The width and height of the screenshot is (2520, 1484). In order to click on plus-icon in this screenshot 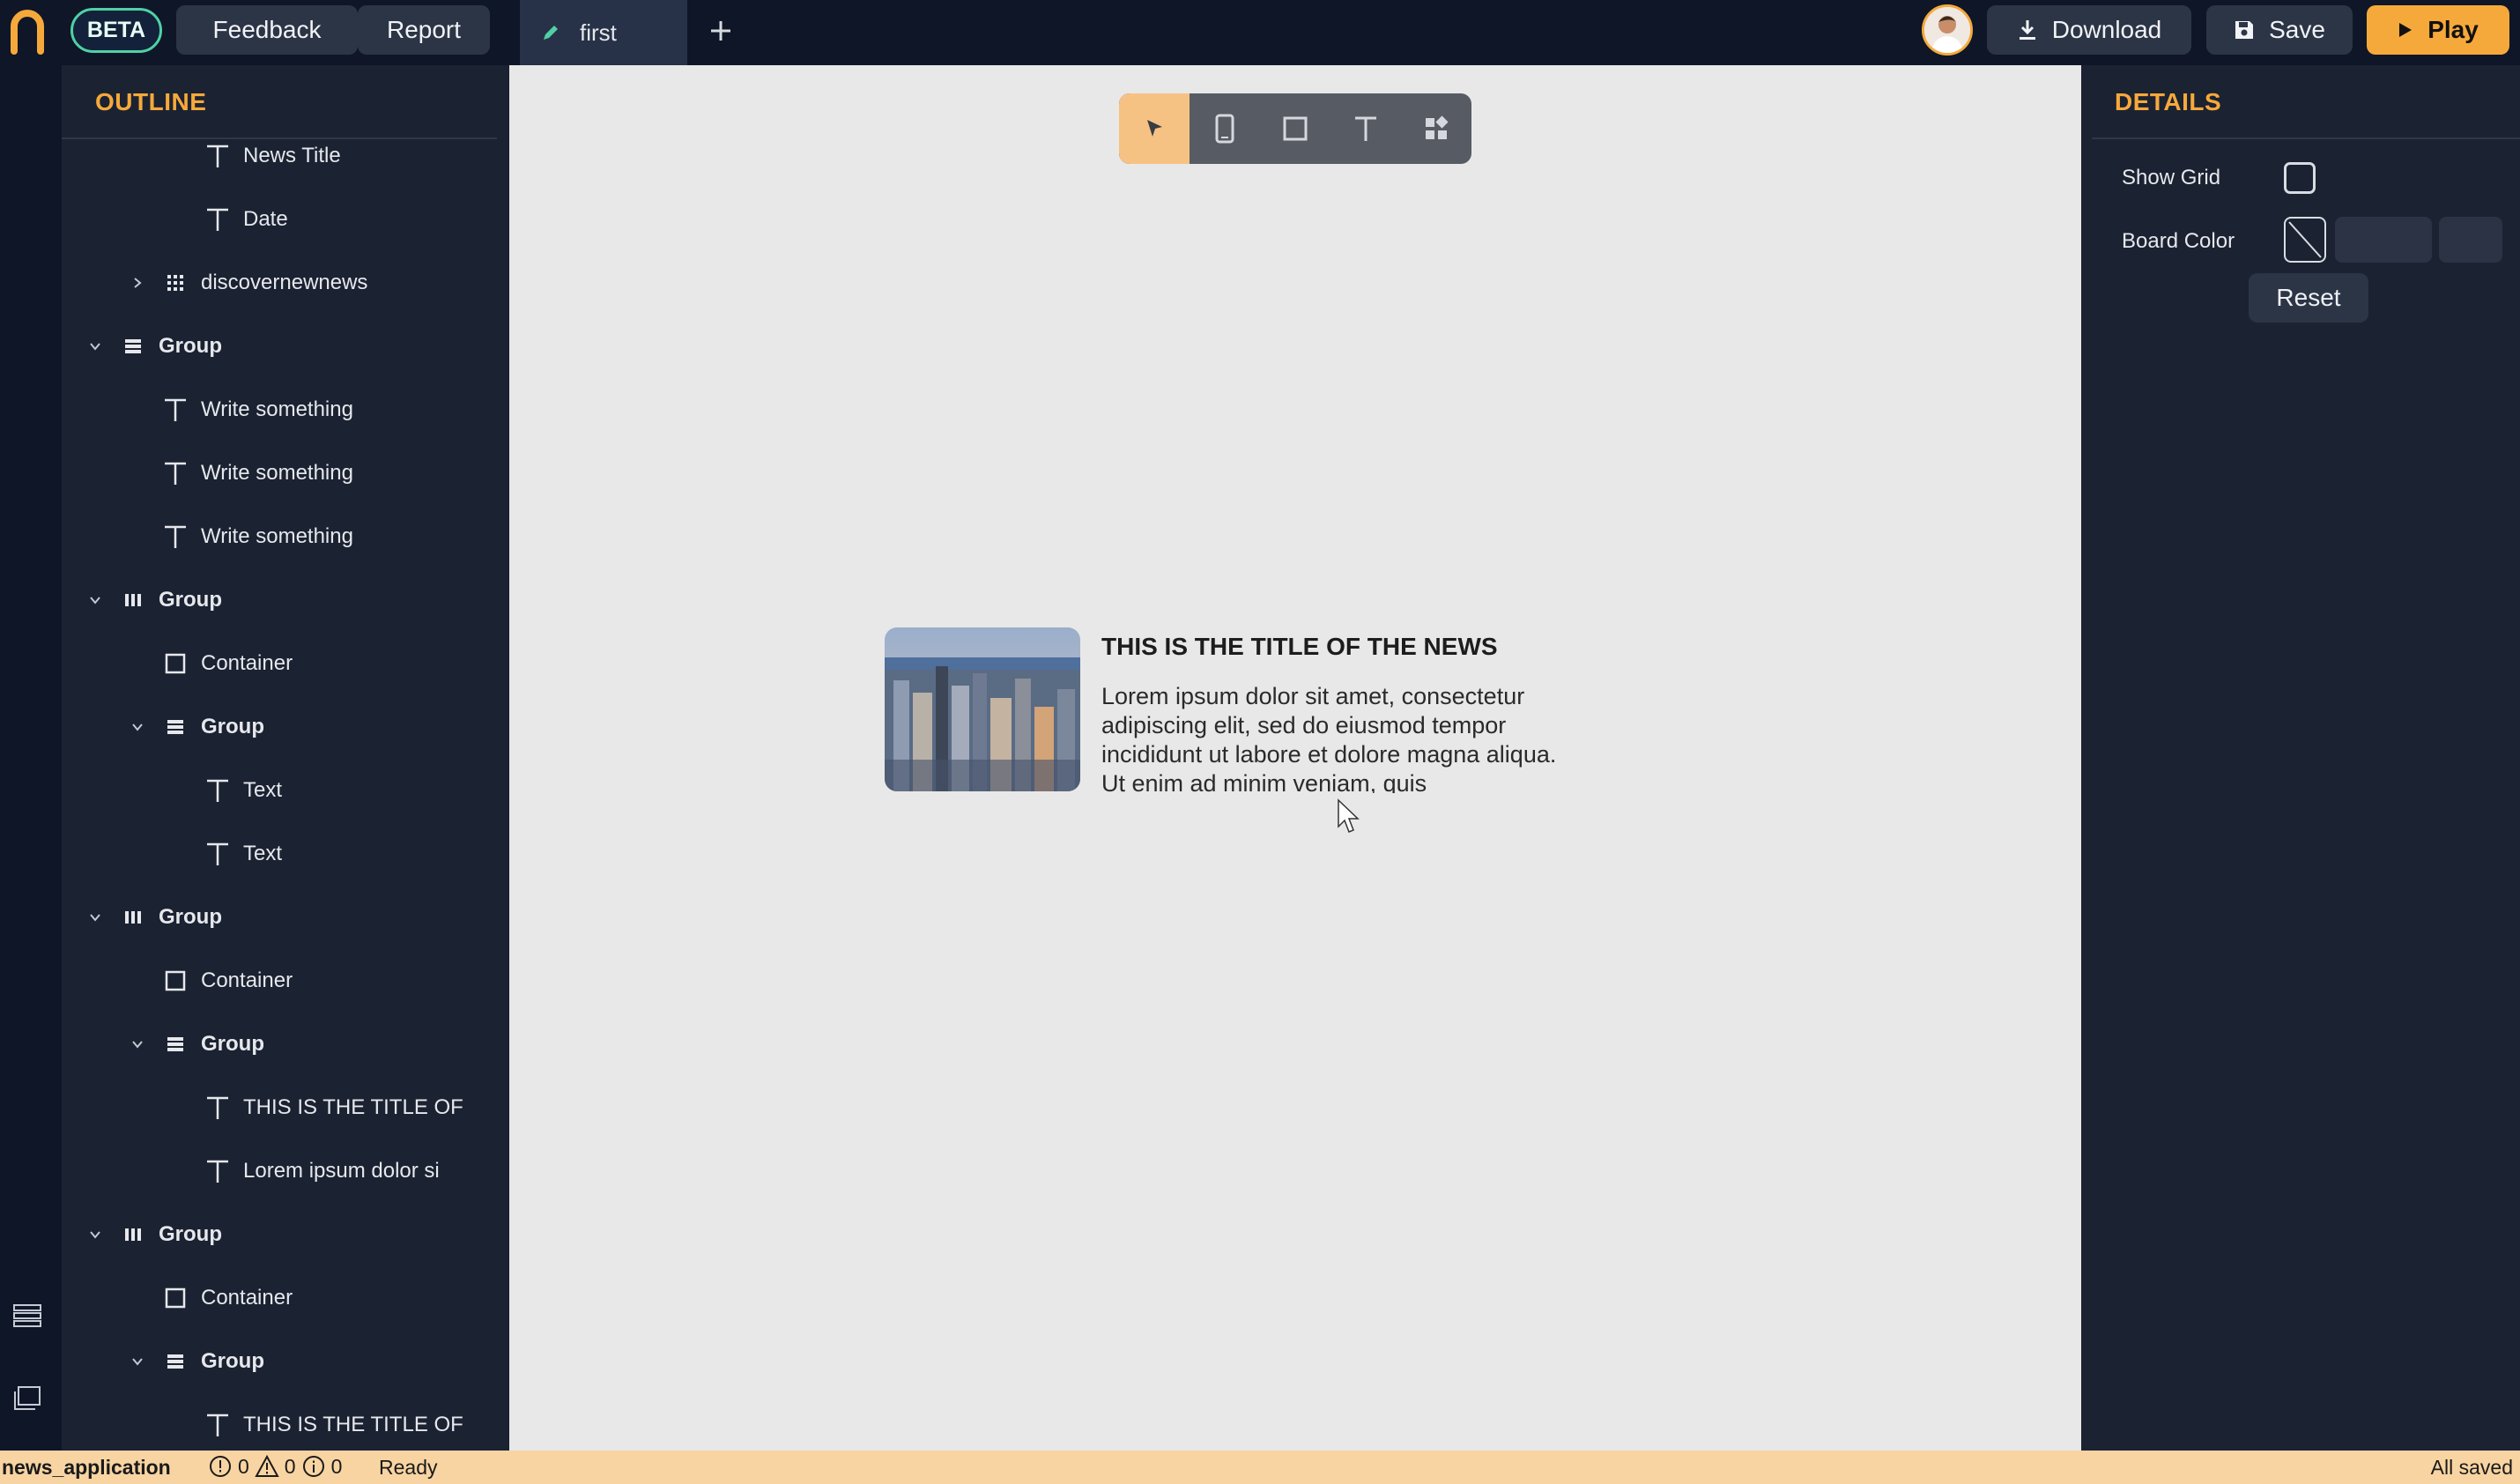, I will do `click(720, 31)`.